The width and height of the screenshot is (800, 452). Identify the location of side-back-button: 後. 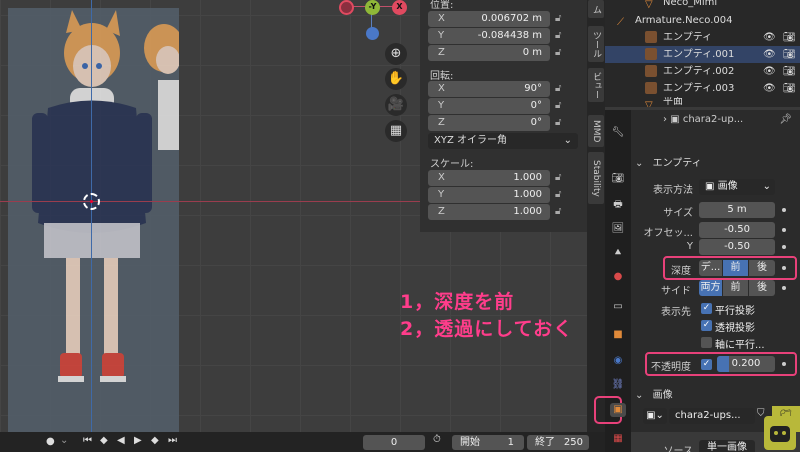
(762, 288).